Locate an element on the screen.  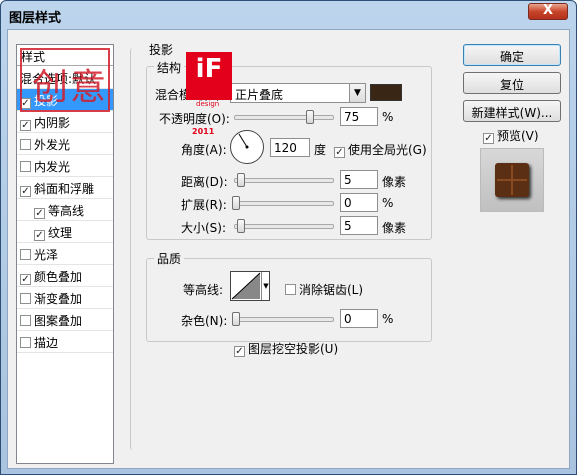
opacity-slider-thumb is located at coordinates (310, 117).